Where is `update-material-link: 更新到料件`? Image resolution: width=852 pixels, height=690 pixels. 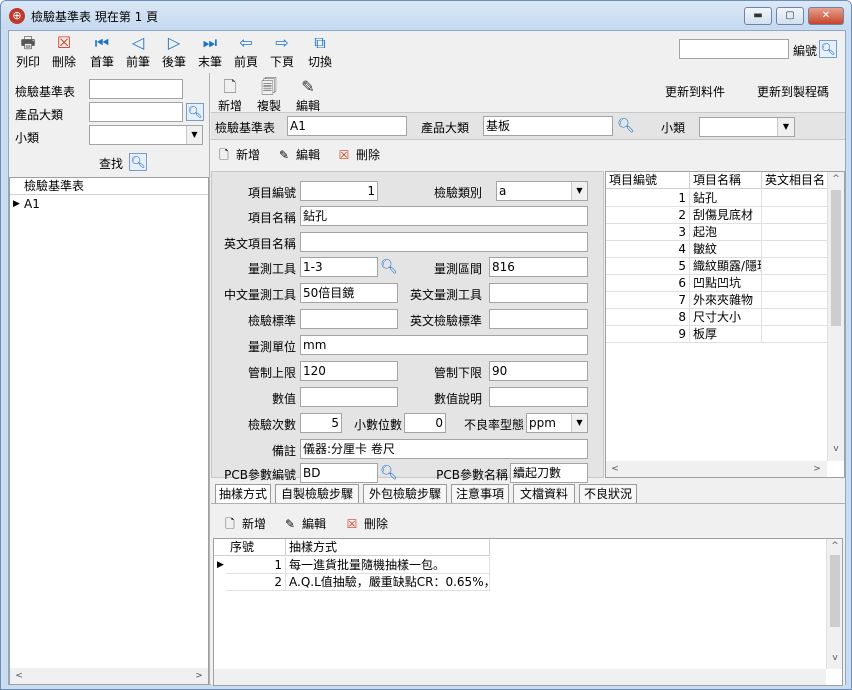
update-material-link: 更新到料件 is located at coordinates (695, 91).